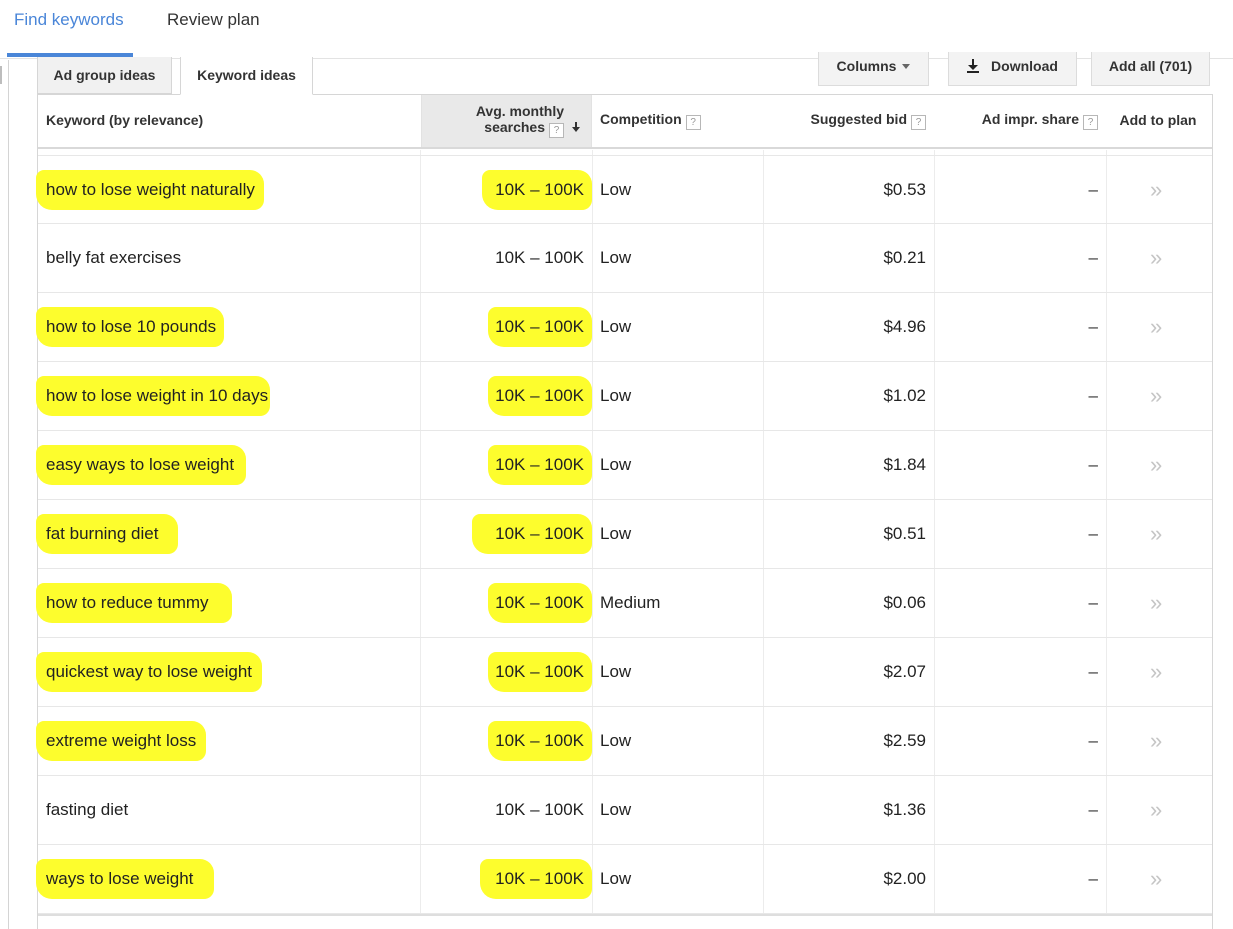  I want to click on suggested-bid-cell: $0.53, so click(904, 189).